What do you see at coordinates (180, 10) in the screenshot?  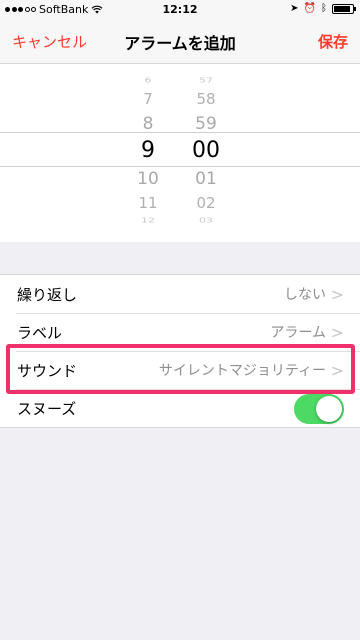 I see `status-bar: SoftBank 12:12 ➤ ⏰ ᛒ` at bounding box center [180, 10].